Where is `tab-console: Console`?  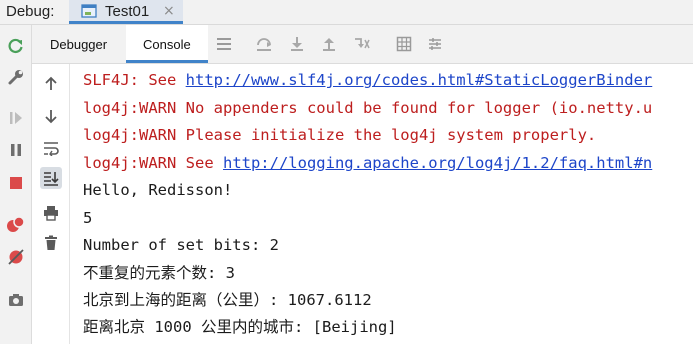
tab-console: Console is located at coordinates (167, 44).